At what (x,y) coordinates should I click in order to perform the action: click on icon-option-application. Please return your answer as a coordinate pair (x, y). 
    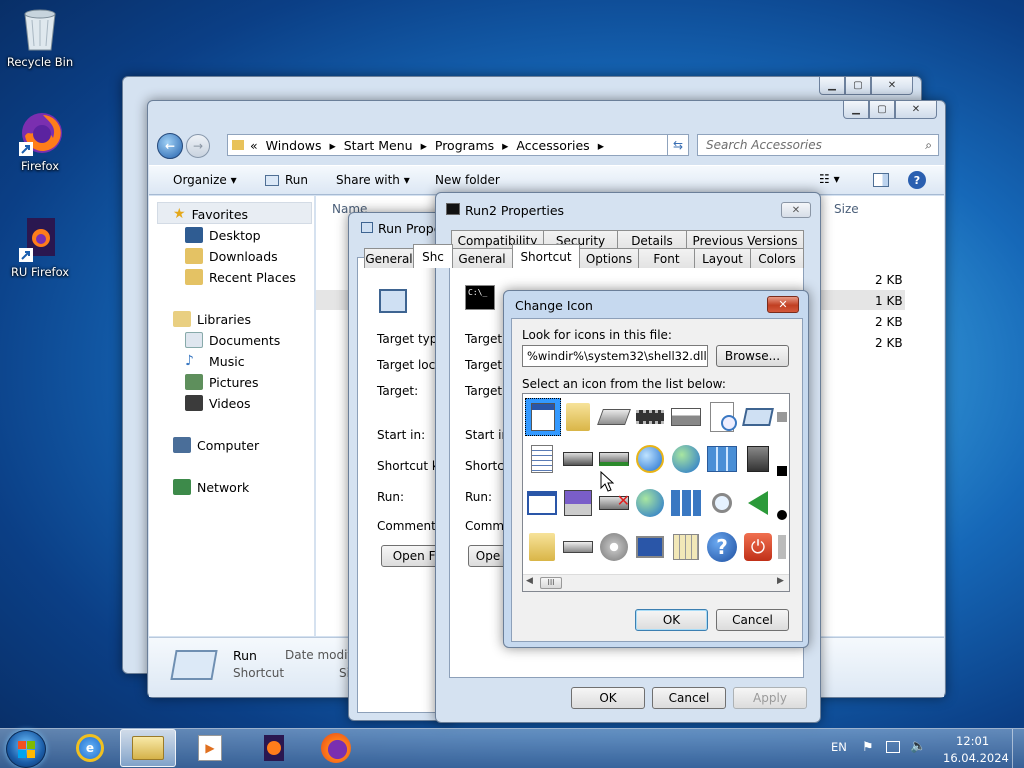
    Looking at the image, I should click on (543, 417).